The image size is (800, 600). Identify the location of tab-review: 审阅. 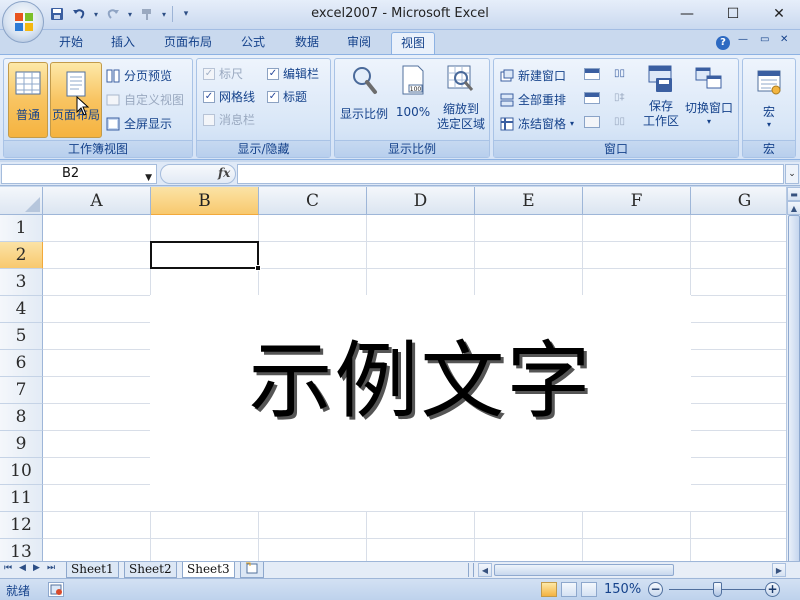
(359, 43).